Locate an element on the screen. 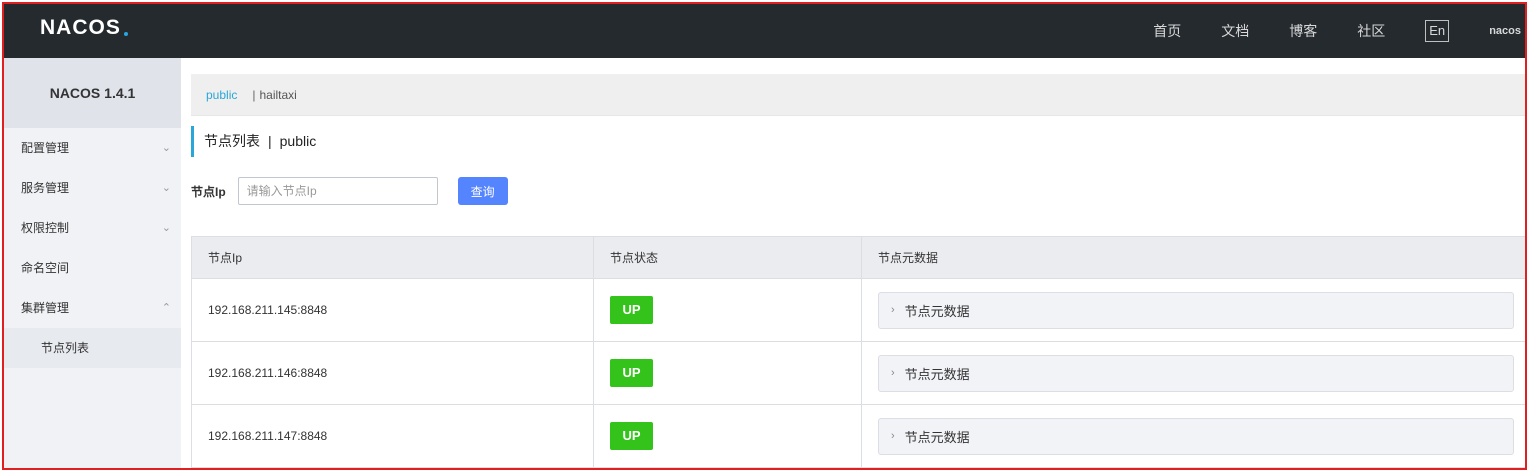 This screenshot has height=472, width=1529. nacos-logo: NACOS is located at coordinates (84, 28).